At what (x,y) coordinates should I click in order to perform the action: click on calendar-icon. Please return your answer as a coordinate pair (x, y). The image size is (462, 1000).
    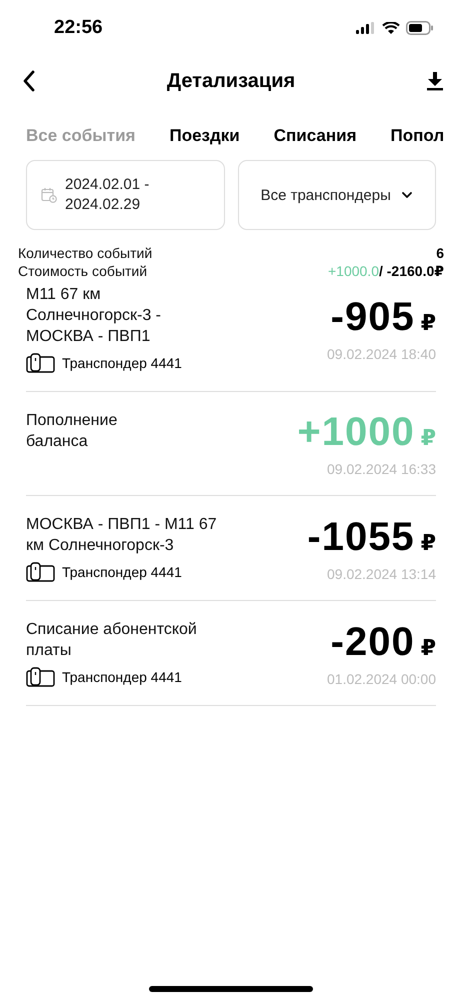
    Looking at the image, I should click on (49, 195).